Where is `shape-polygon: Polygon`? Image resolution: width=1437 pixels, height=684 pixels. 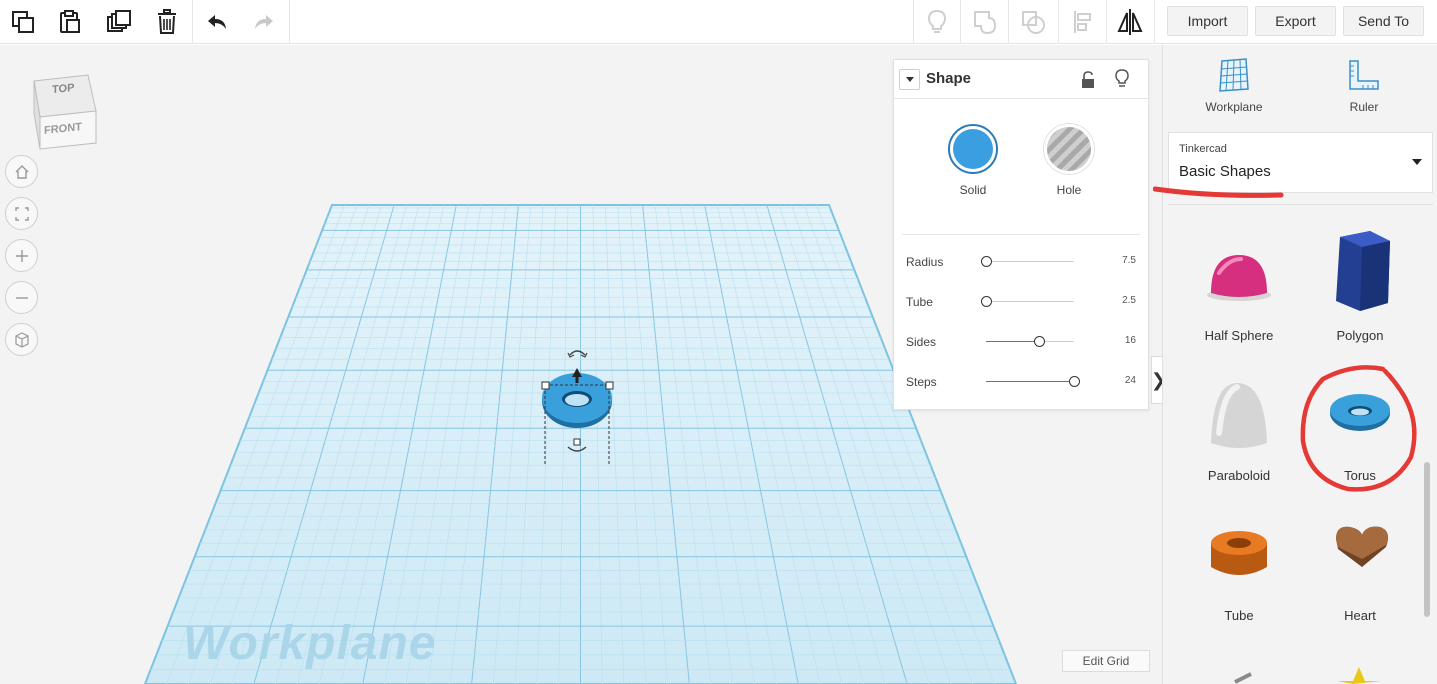 shape-polygon: Polygon is located at coordinates (1360, 288).